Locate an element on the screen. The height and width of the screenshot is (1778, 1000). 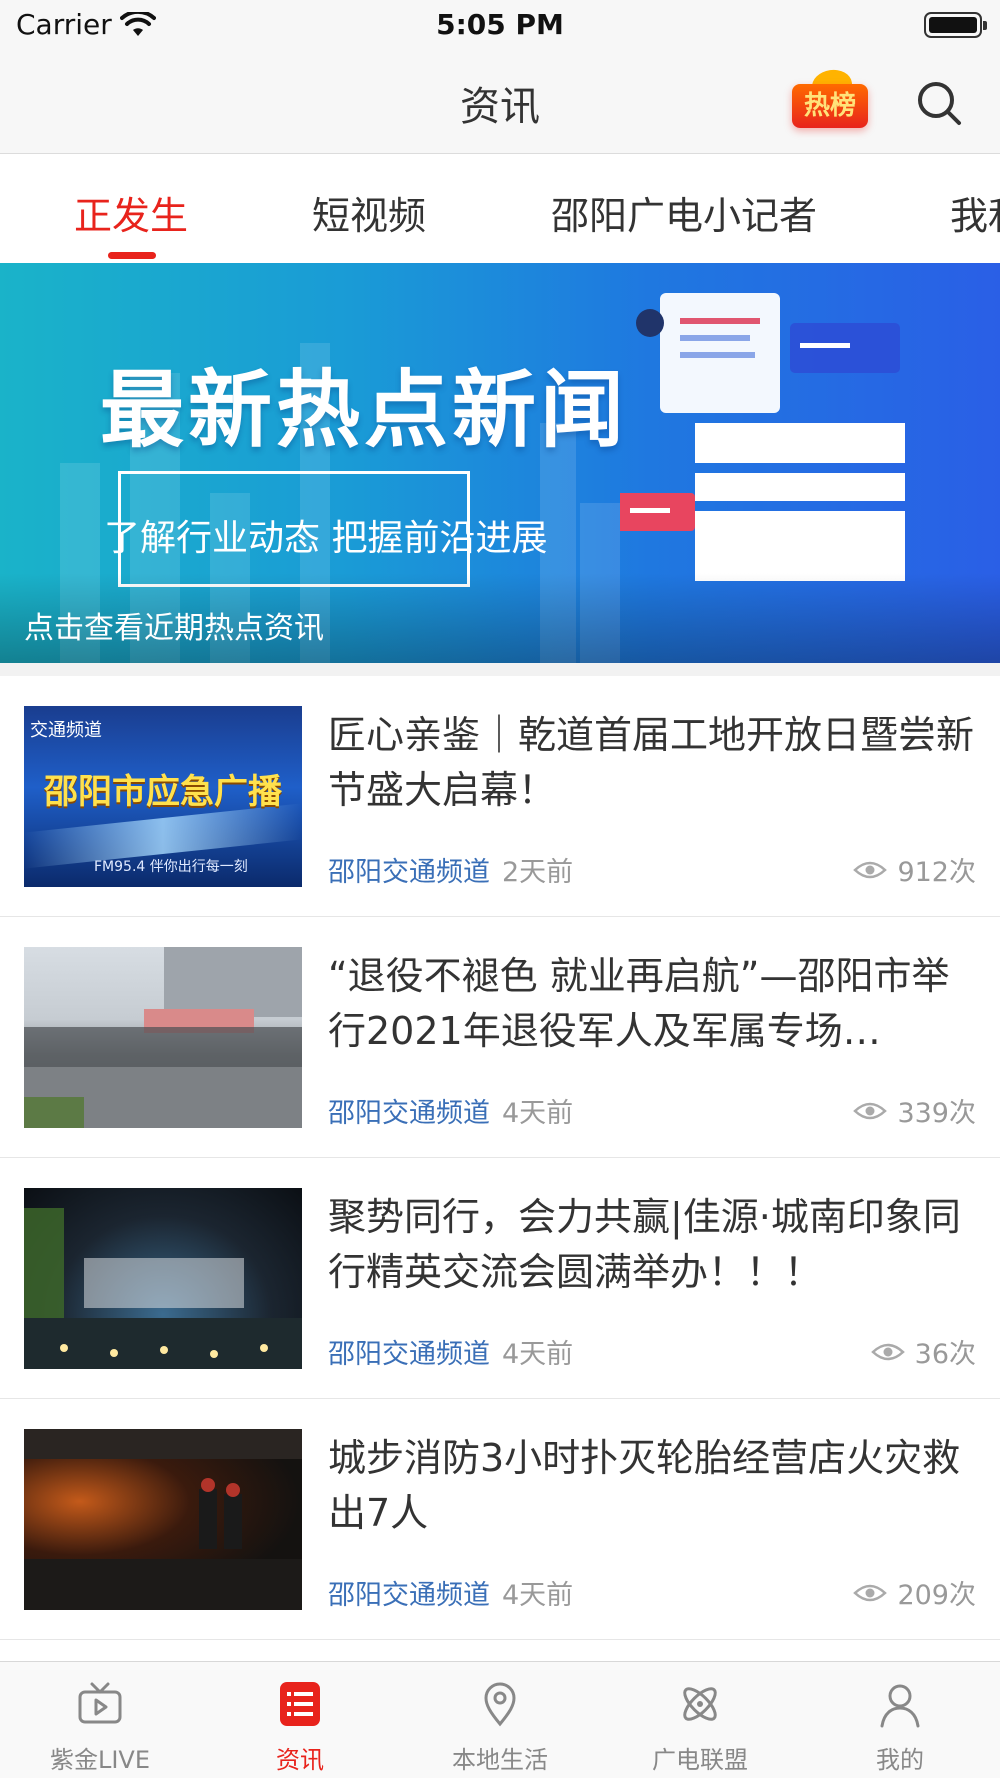
category-tabs: 正发生 短视频 邵阳广电小记者 我和 is located at coordinates (500, 209).